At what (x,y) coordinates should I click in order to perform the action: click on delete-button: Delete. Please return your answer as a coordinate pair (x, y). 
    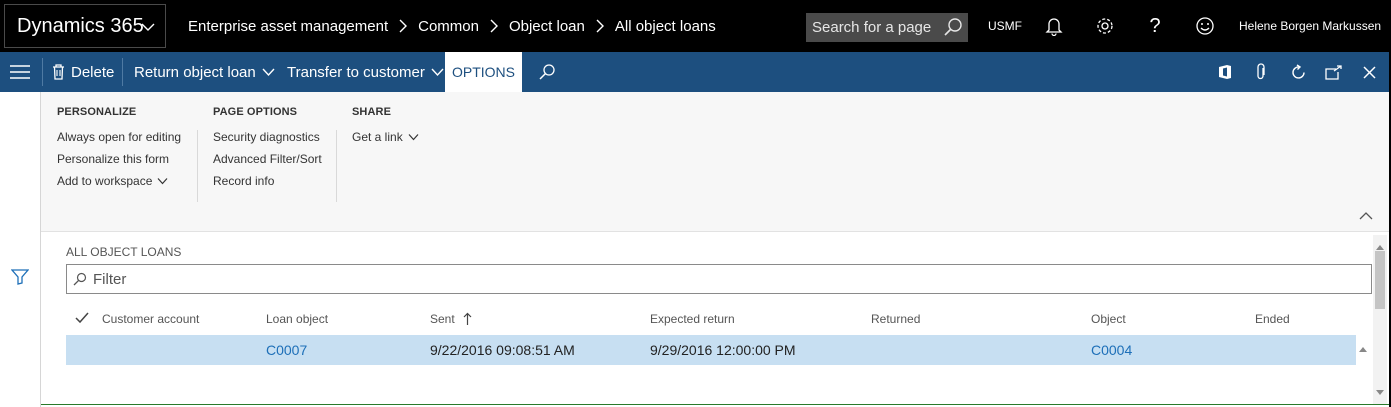
    Looking at the image, I should click on (83, 72).